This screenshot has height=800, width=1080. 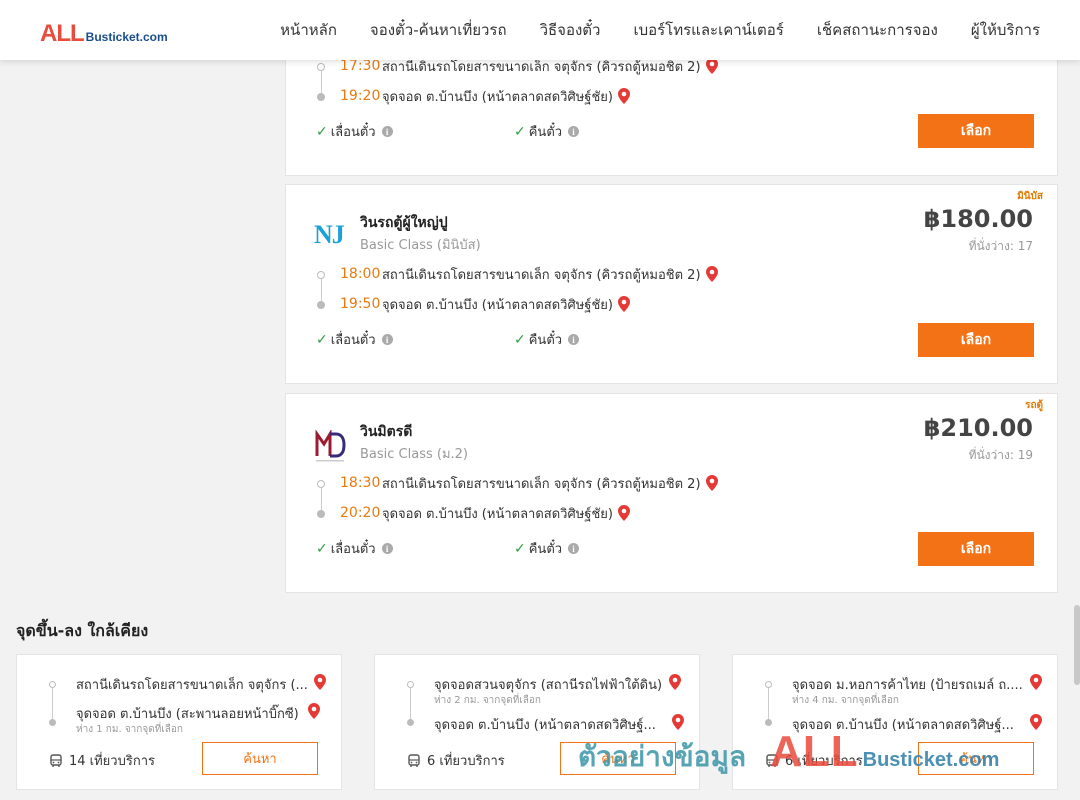 I want to click on trip-count: 14 เที่ยวบริการ, so click(x=102, y=760).